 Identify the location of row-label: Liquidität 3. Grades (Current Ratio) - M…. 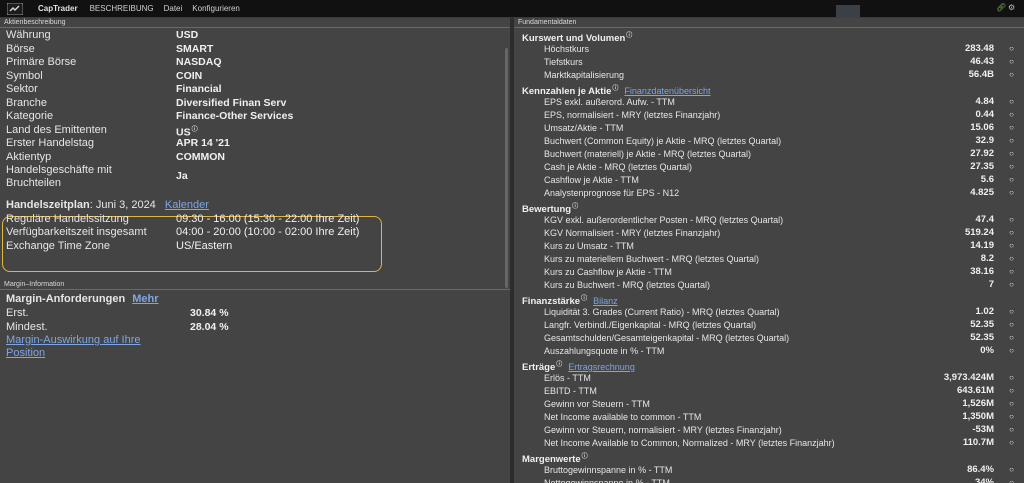
(662, 312).